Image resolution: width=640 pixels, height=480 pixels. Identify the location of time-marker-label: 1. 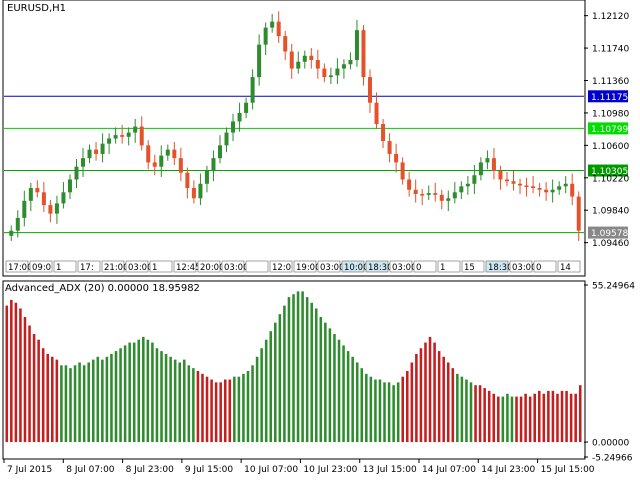
(154, 268).